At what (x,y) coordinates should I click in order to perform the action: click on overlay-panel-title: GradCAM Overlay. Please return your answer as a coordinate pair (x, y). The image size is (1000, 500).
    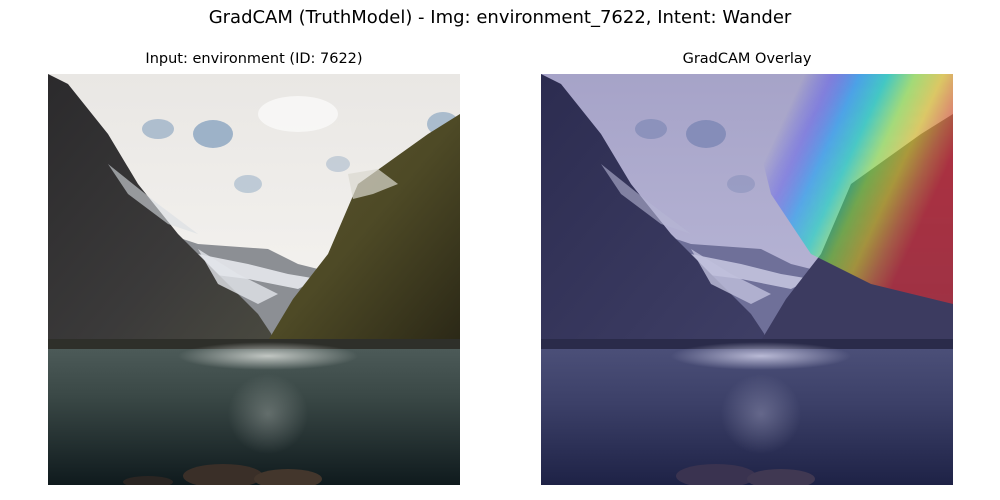
    Looking at the image, I should click on (747, 59).